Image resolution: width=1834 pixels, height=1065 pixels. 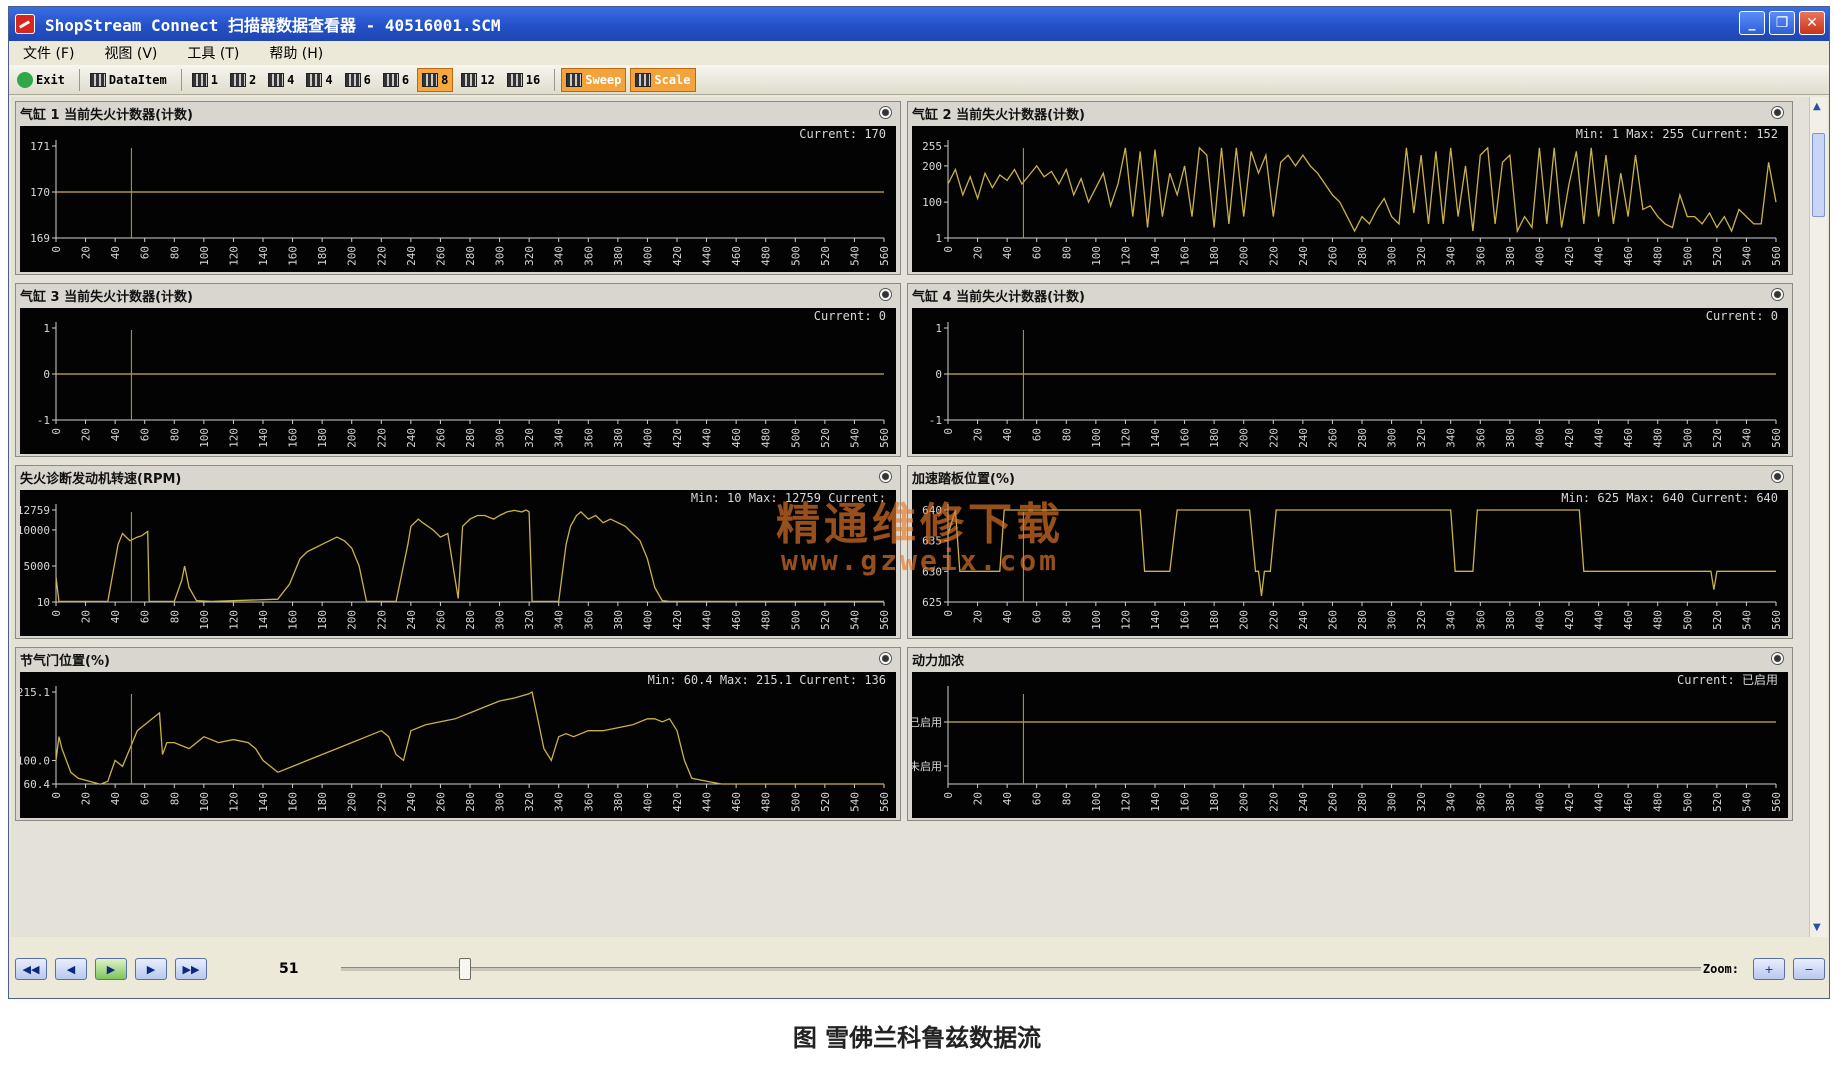 What do you see at coordinates (1817, 927) in the screenshot?
I see `scroll-down-icon: ▼` at bounding box center [1817, 927].